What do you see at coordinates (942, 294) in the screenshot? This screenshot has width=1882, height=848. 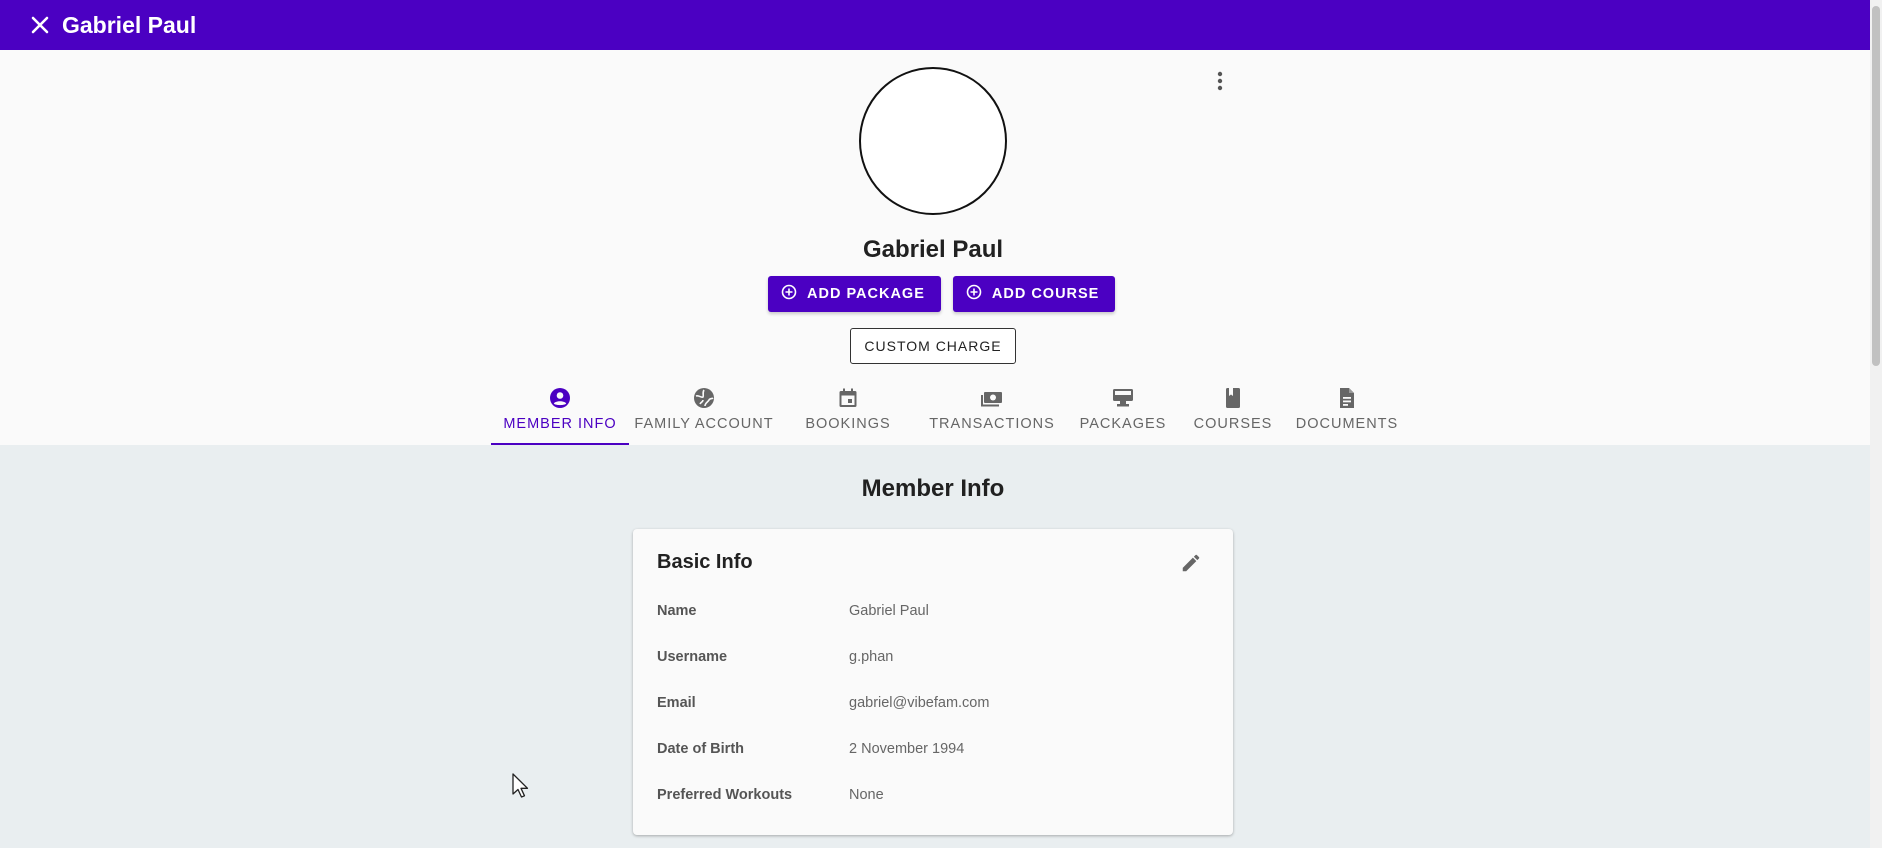 I see `action-buttons: ADD PACKAGE ADD COURSE` at bounding box center [942, 294].